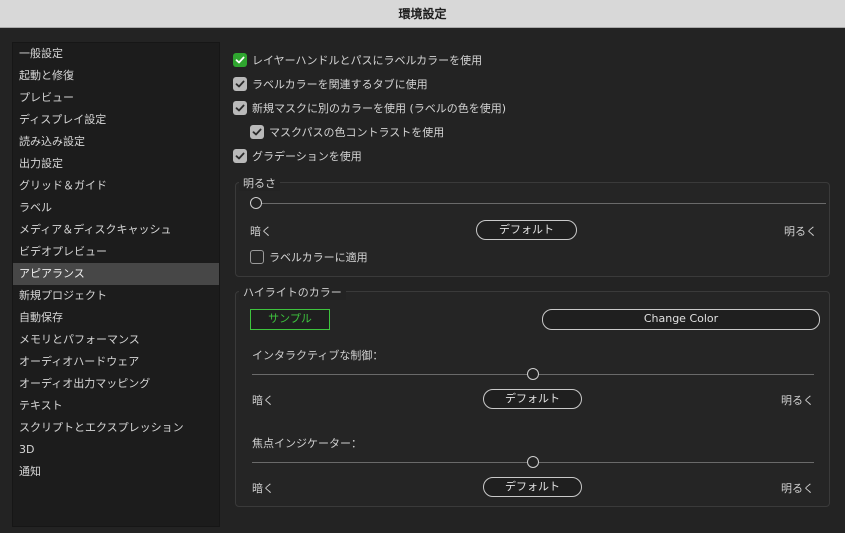 Image resolution: width=845 pixels, height=533 pixels. What do you see at coordinates (116, 208) in the screenshot?
I see `sidebar-item-labels: ラベル` at bounding box center [116, 208].